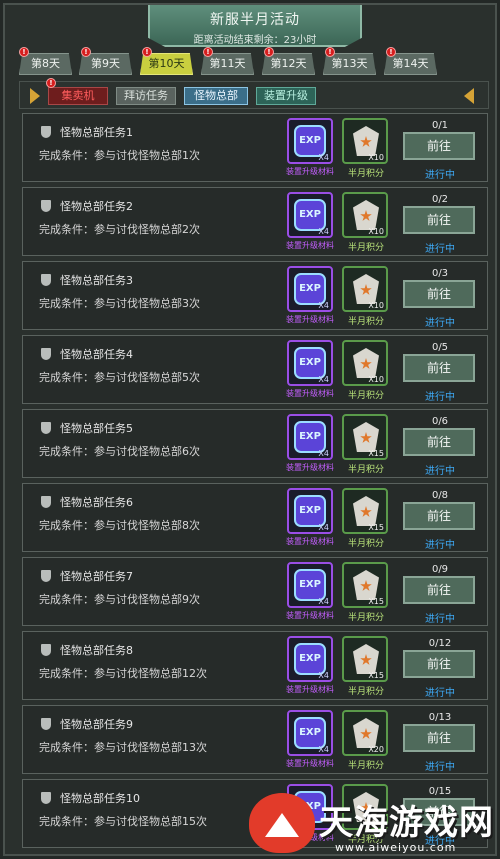 This screenshot has height=859, width=500. What do you see at coordinates (286, 96) in the screenshot?
I see `tab-category-4: 装置升级` at bounding box center [286, 96].